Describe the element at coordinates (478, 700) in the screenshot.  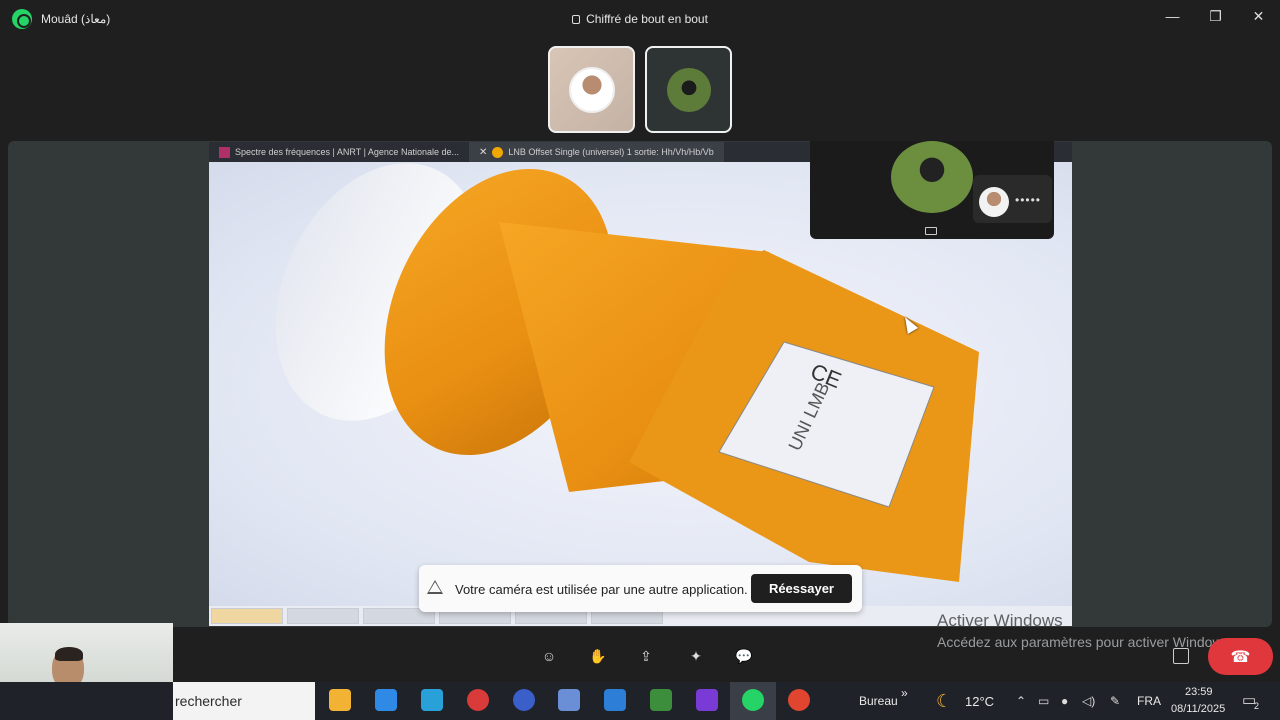
I see `screen-recorder-icon` at that location.